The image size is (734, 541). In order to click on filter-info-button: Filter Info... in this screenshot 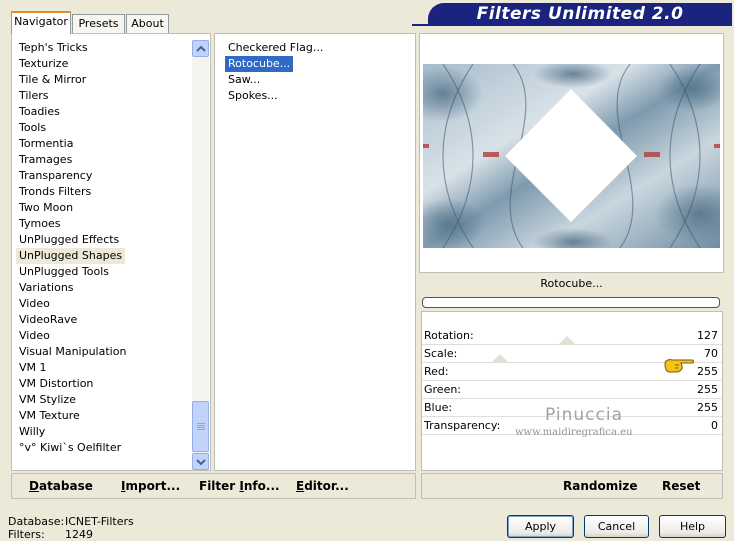, I will do `click(239, 486)`.